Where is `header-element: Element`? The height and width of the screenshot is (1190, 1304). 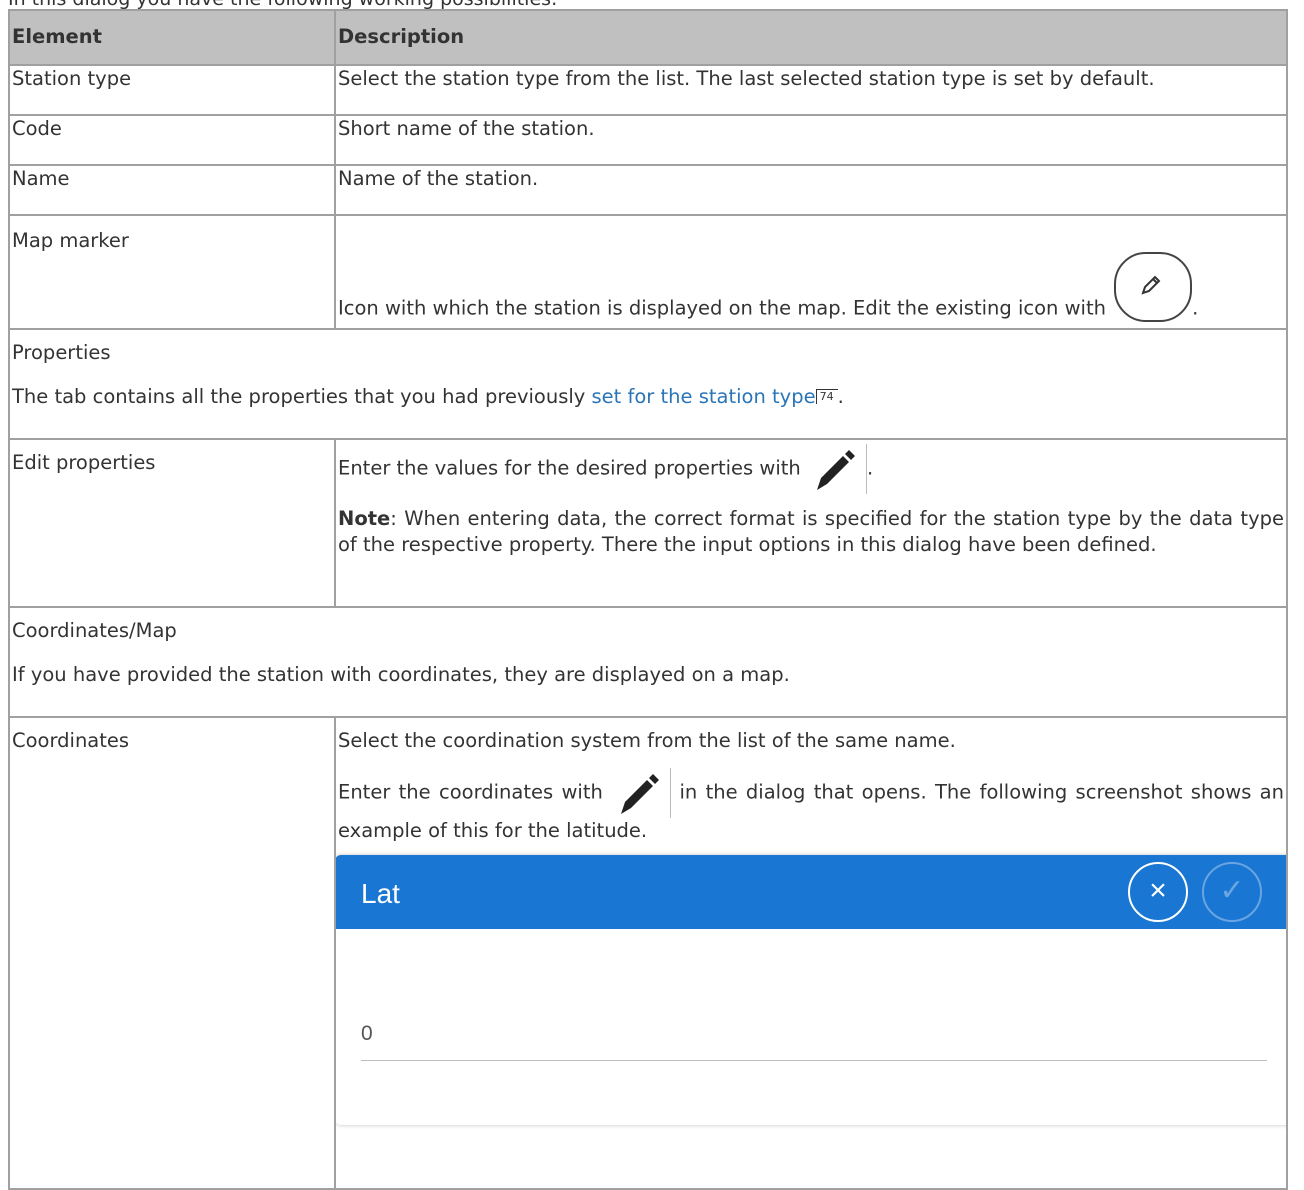
header-element: Element is located at coordinates (172, 37).